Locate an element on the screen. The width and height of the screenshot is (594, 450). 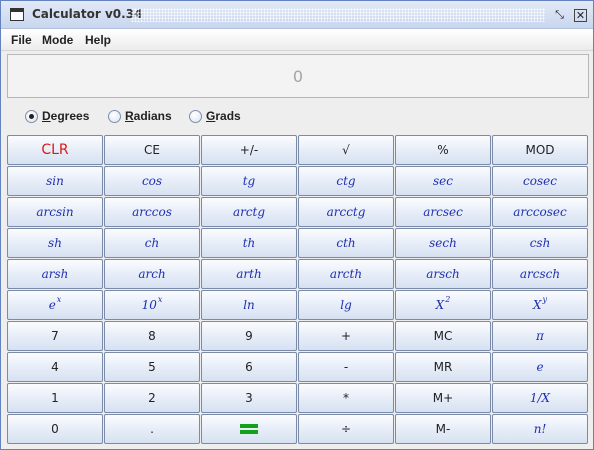
digit-1-button: 1 is located at coordinates (55, 398).